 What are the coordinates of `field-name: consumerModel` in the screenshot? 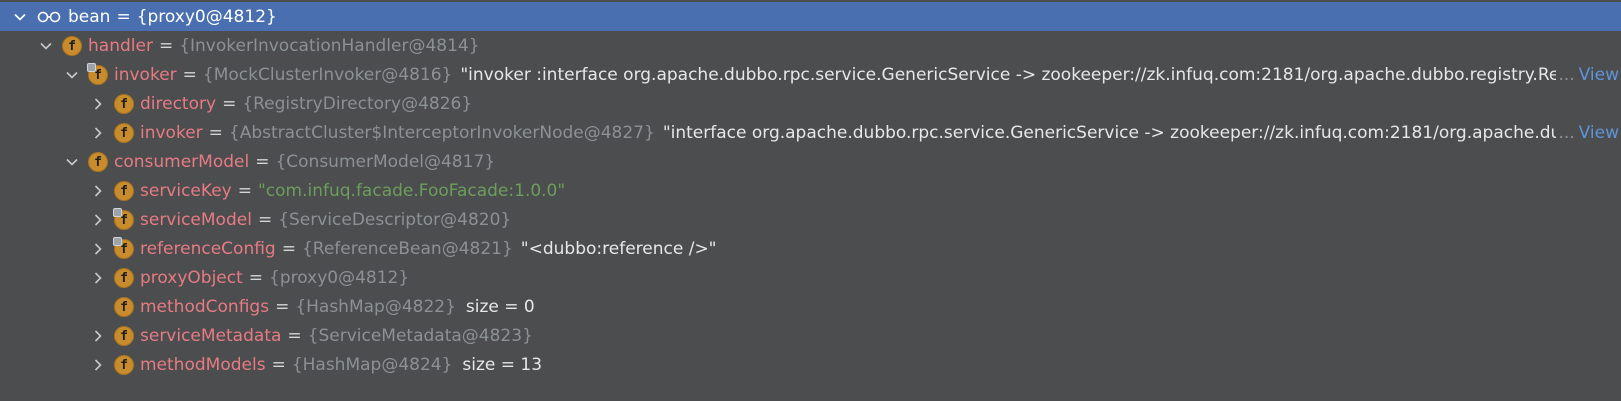 It's located at (182, 162).